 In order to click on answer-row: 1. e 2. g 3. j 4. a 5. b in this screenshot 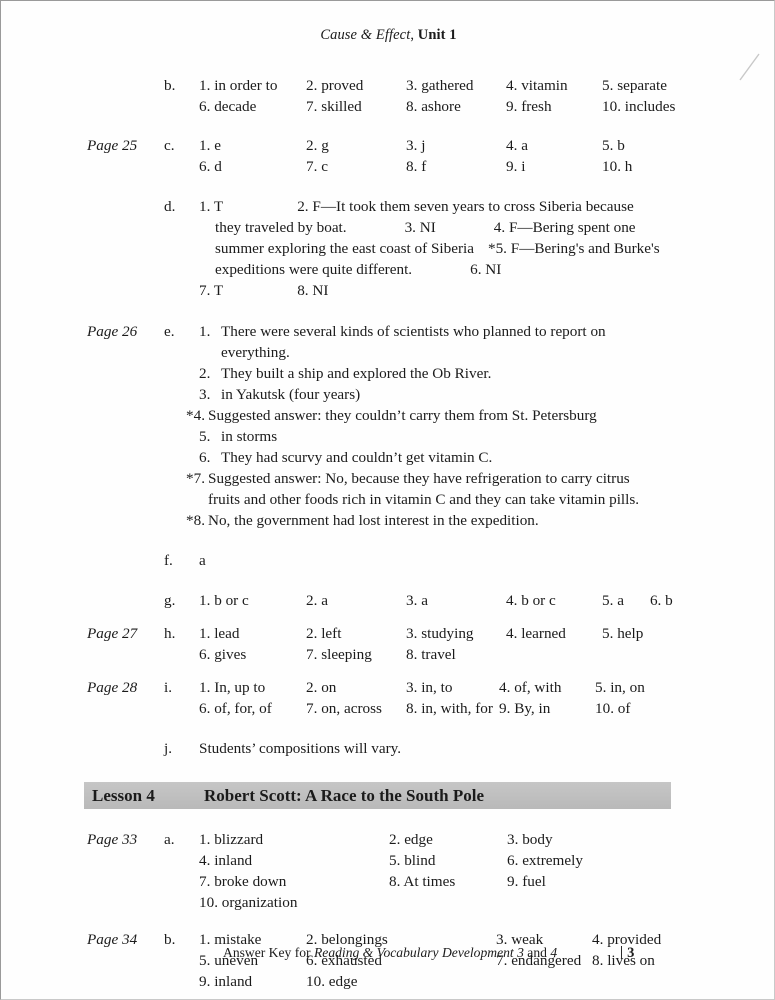, I will do `click(486, 145)`.